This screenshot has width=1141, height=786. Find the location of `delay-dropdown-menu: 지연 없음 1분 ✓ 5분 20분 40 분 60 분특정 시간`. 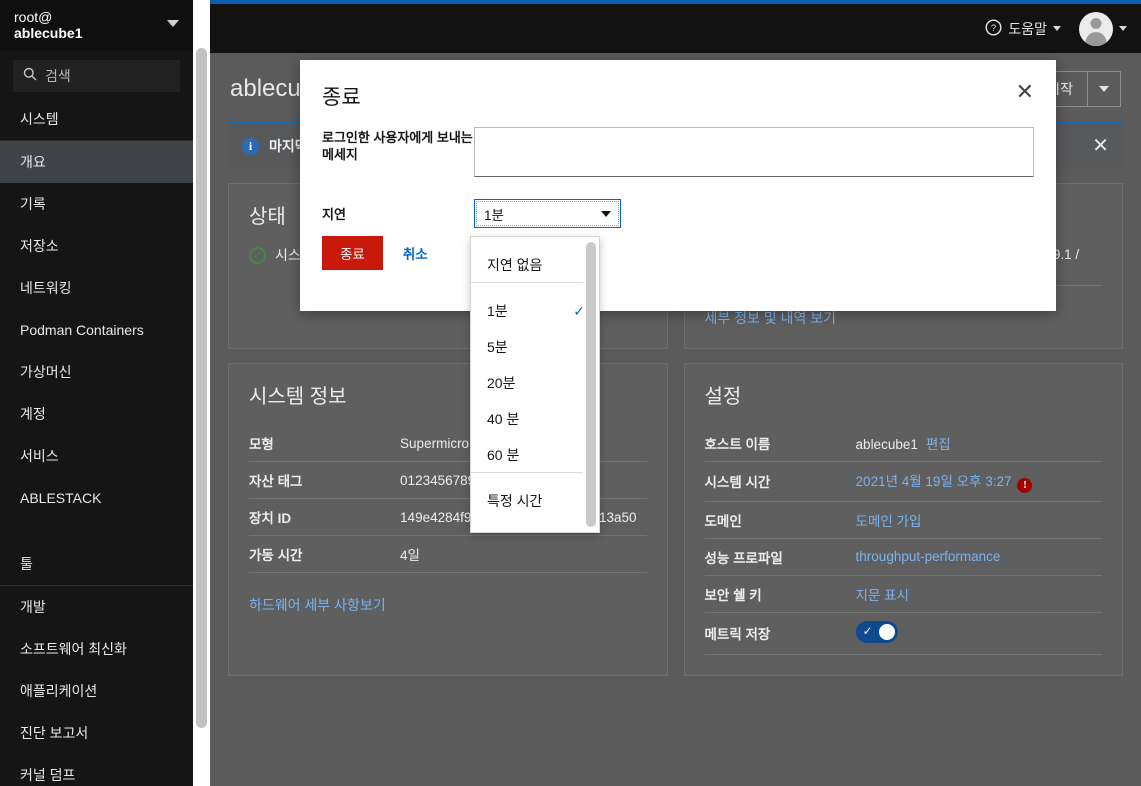

delay-dropdown-menu: 지연 없음 1분 ✓ 5분 20분 40 분 60 분특정 시간 is located at coordinates (535, 384).